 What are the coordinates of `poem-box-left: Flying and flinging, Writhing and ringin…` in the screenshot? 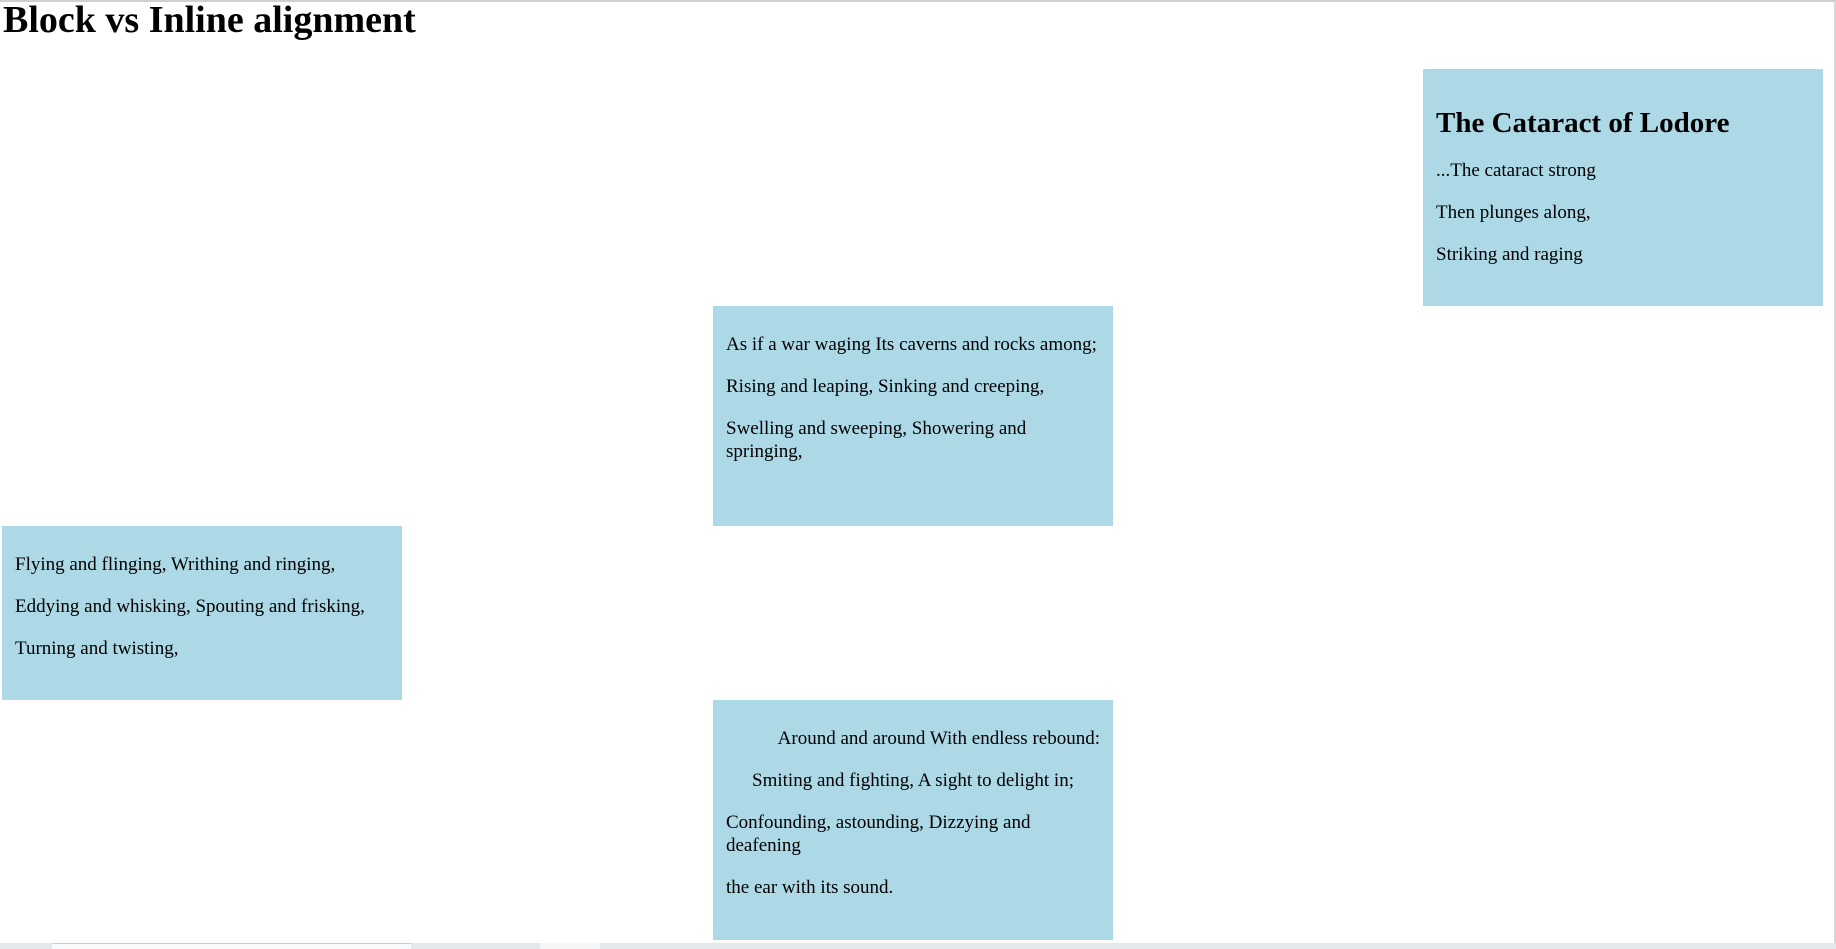 It's located at (202, 613).